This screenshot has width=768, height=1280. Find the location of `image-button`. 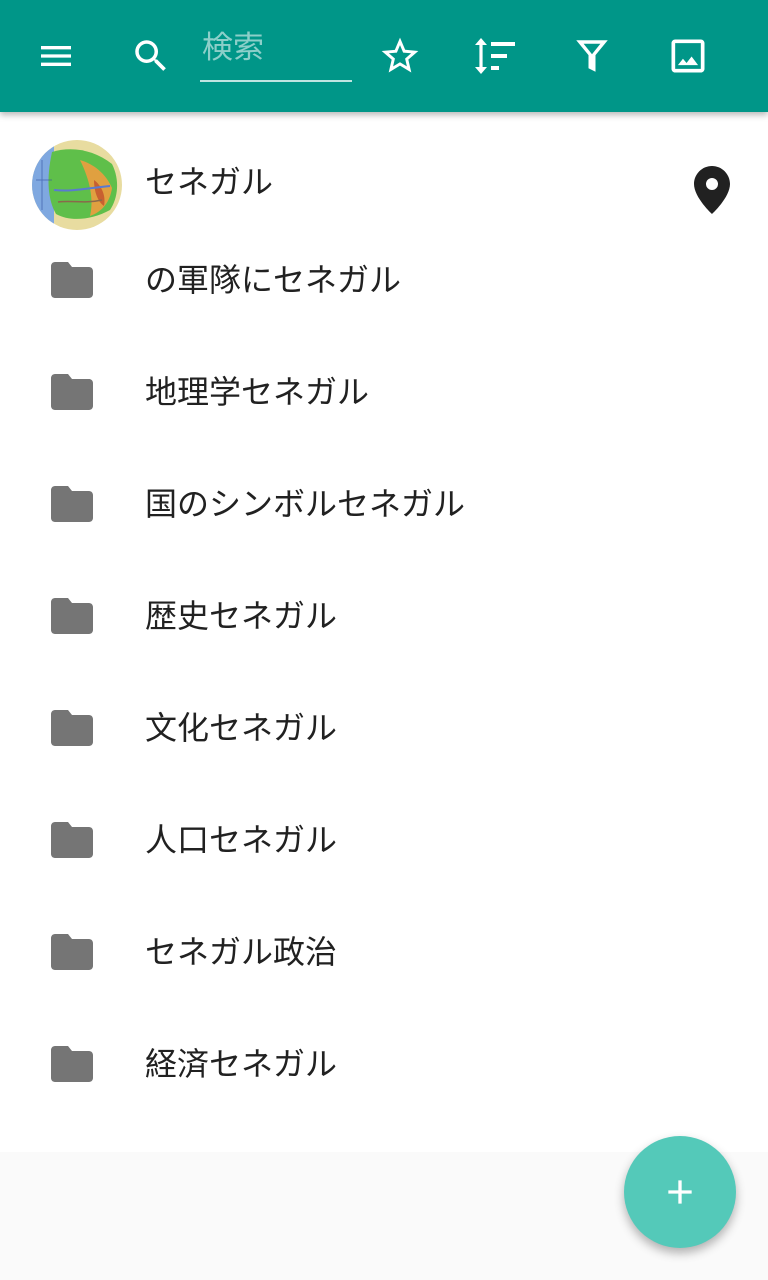

image-button is located at coordinates (688, 56).